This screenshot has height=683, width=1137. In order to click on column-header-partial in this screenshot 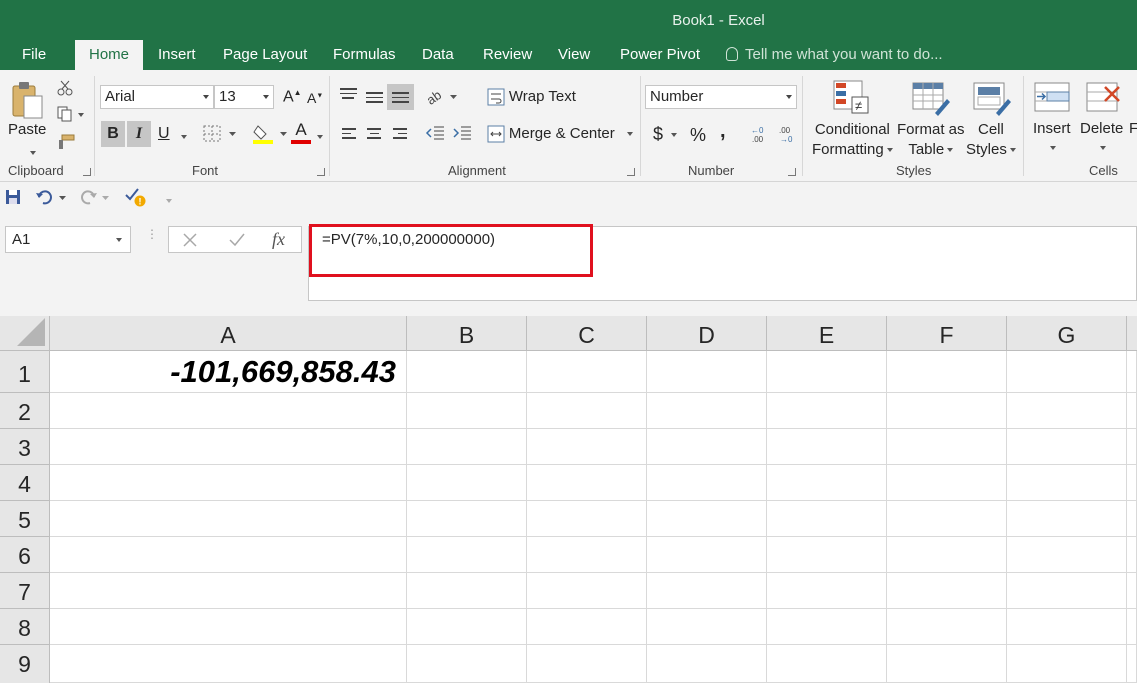, I will do `click(1132, 333)`.